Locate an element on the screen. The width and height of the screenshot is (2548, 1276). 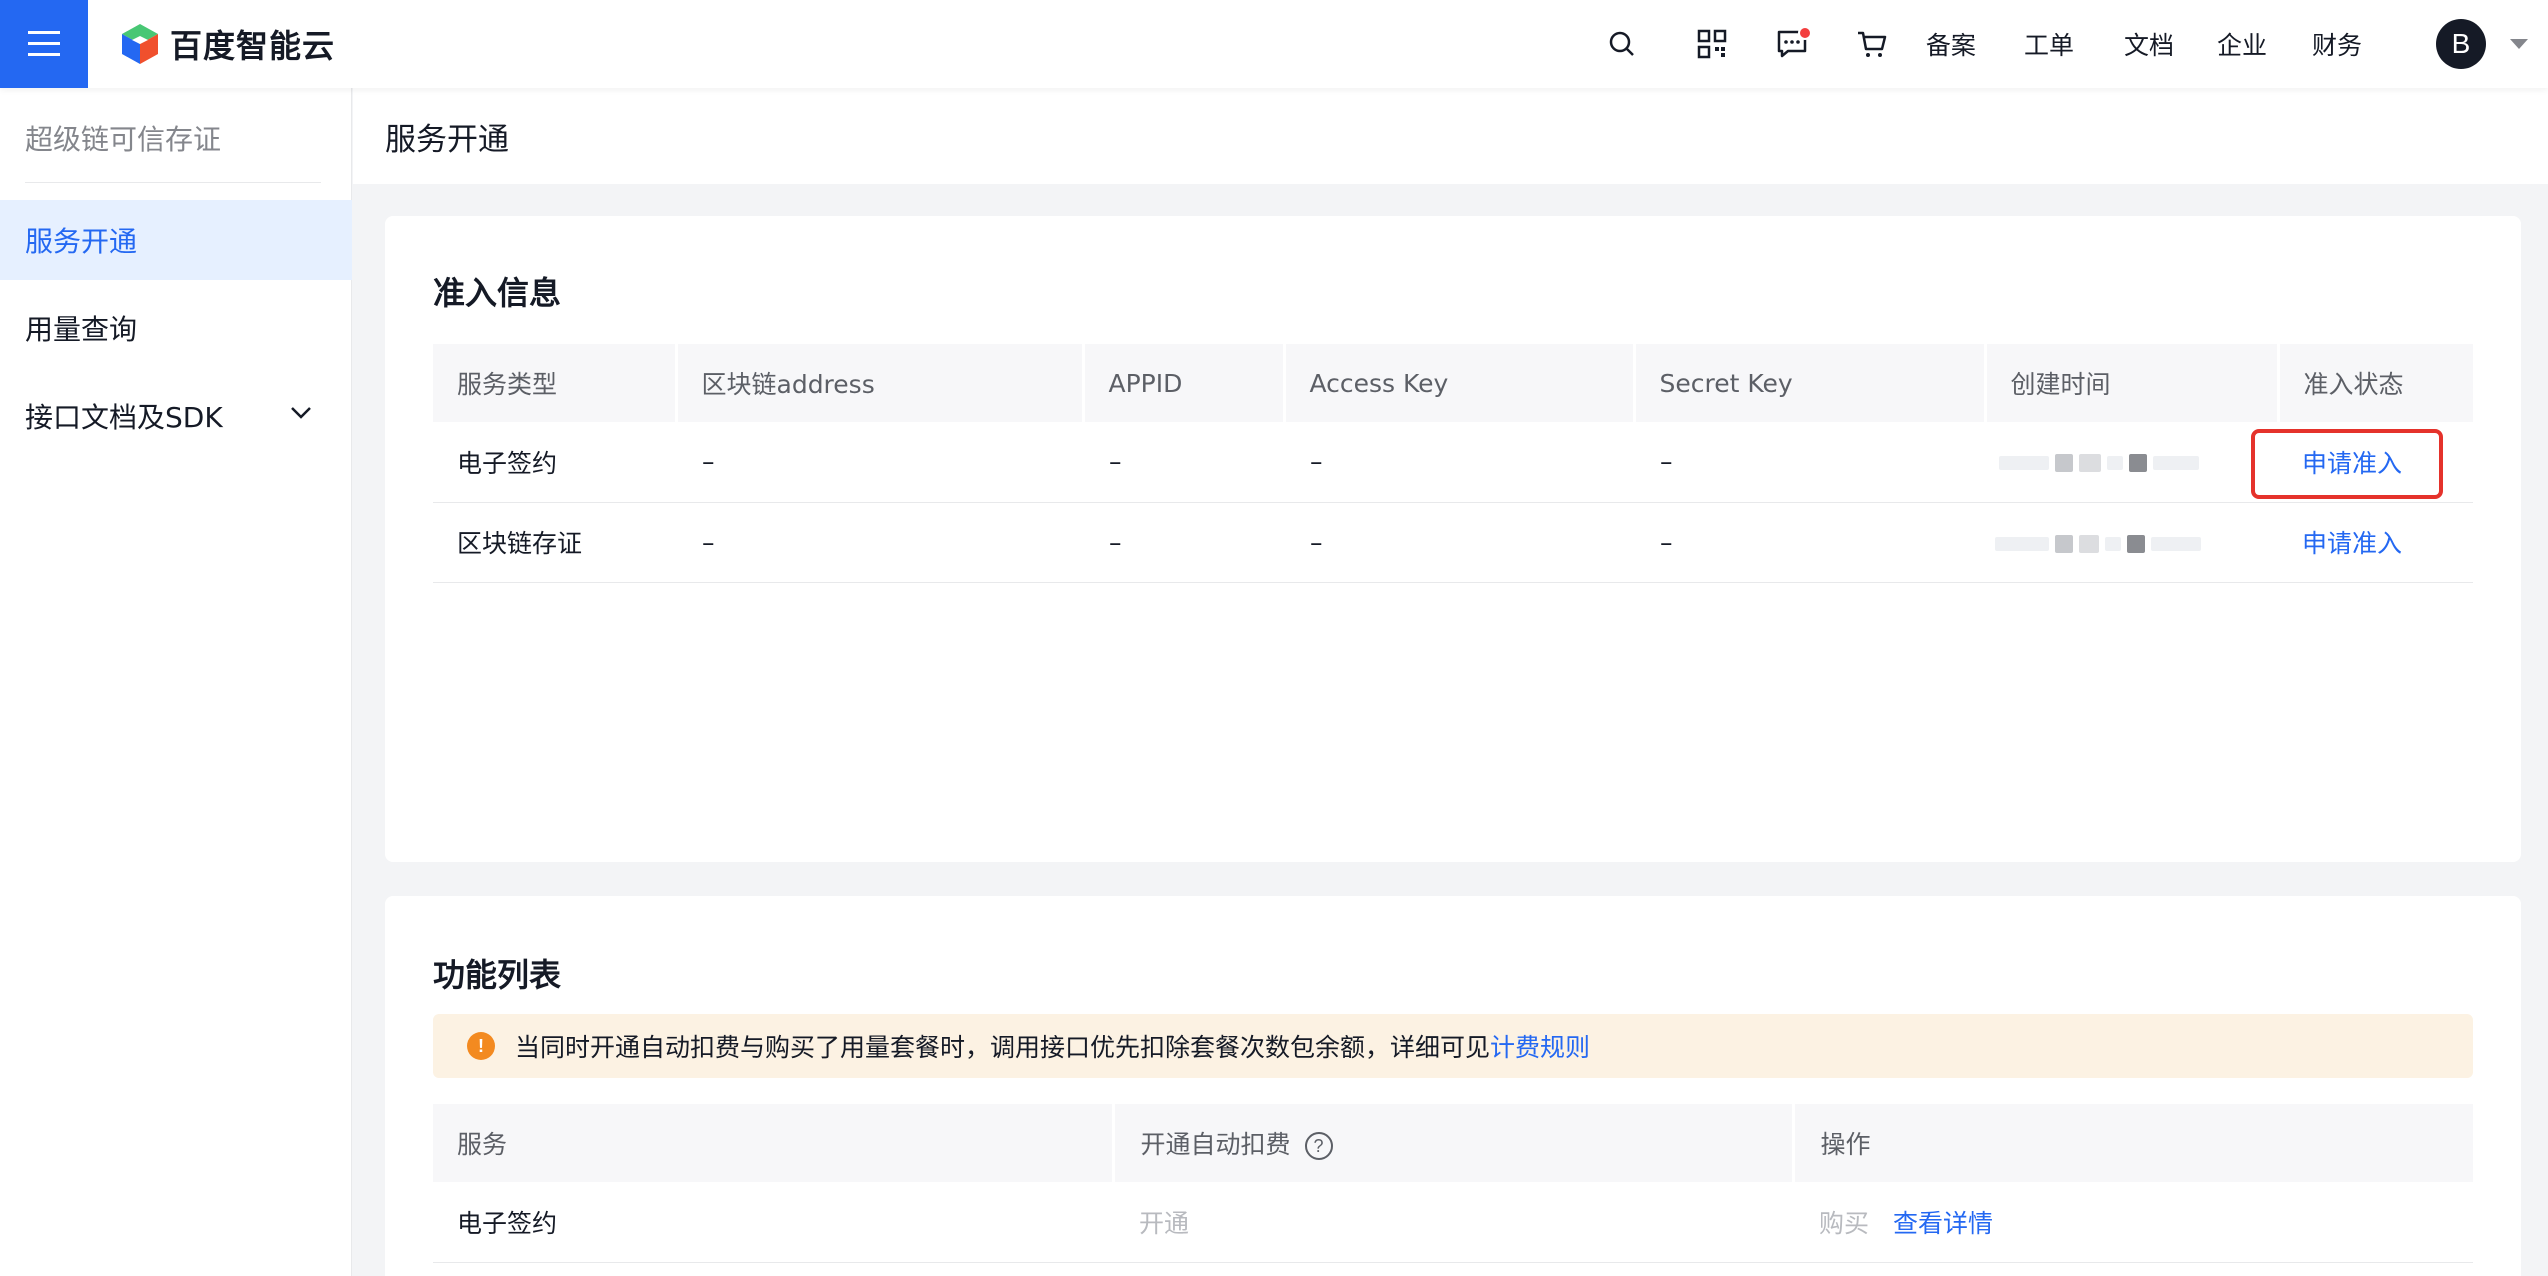
access-info-title: 准入信息 is located at coordinates (497, 293).